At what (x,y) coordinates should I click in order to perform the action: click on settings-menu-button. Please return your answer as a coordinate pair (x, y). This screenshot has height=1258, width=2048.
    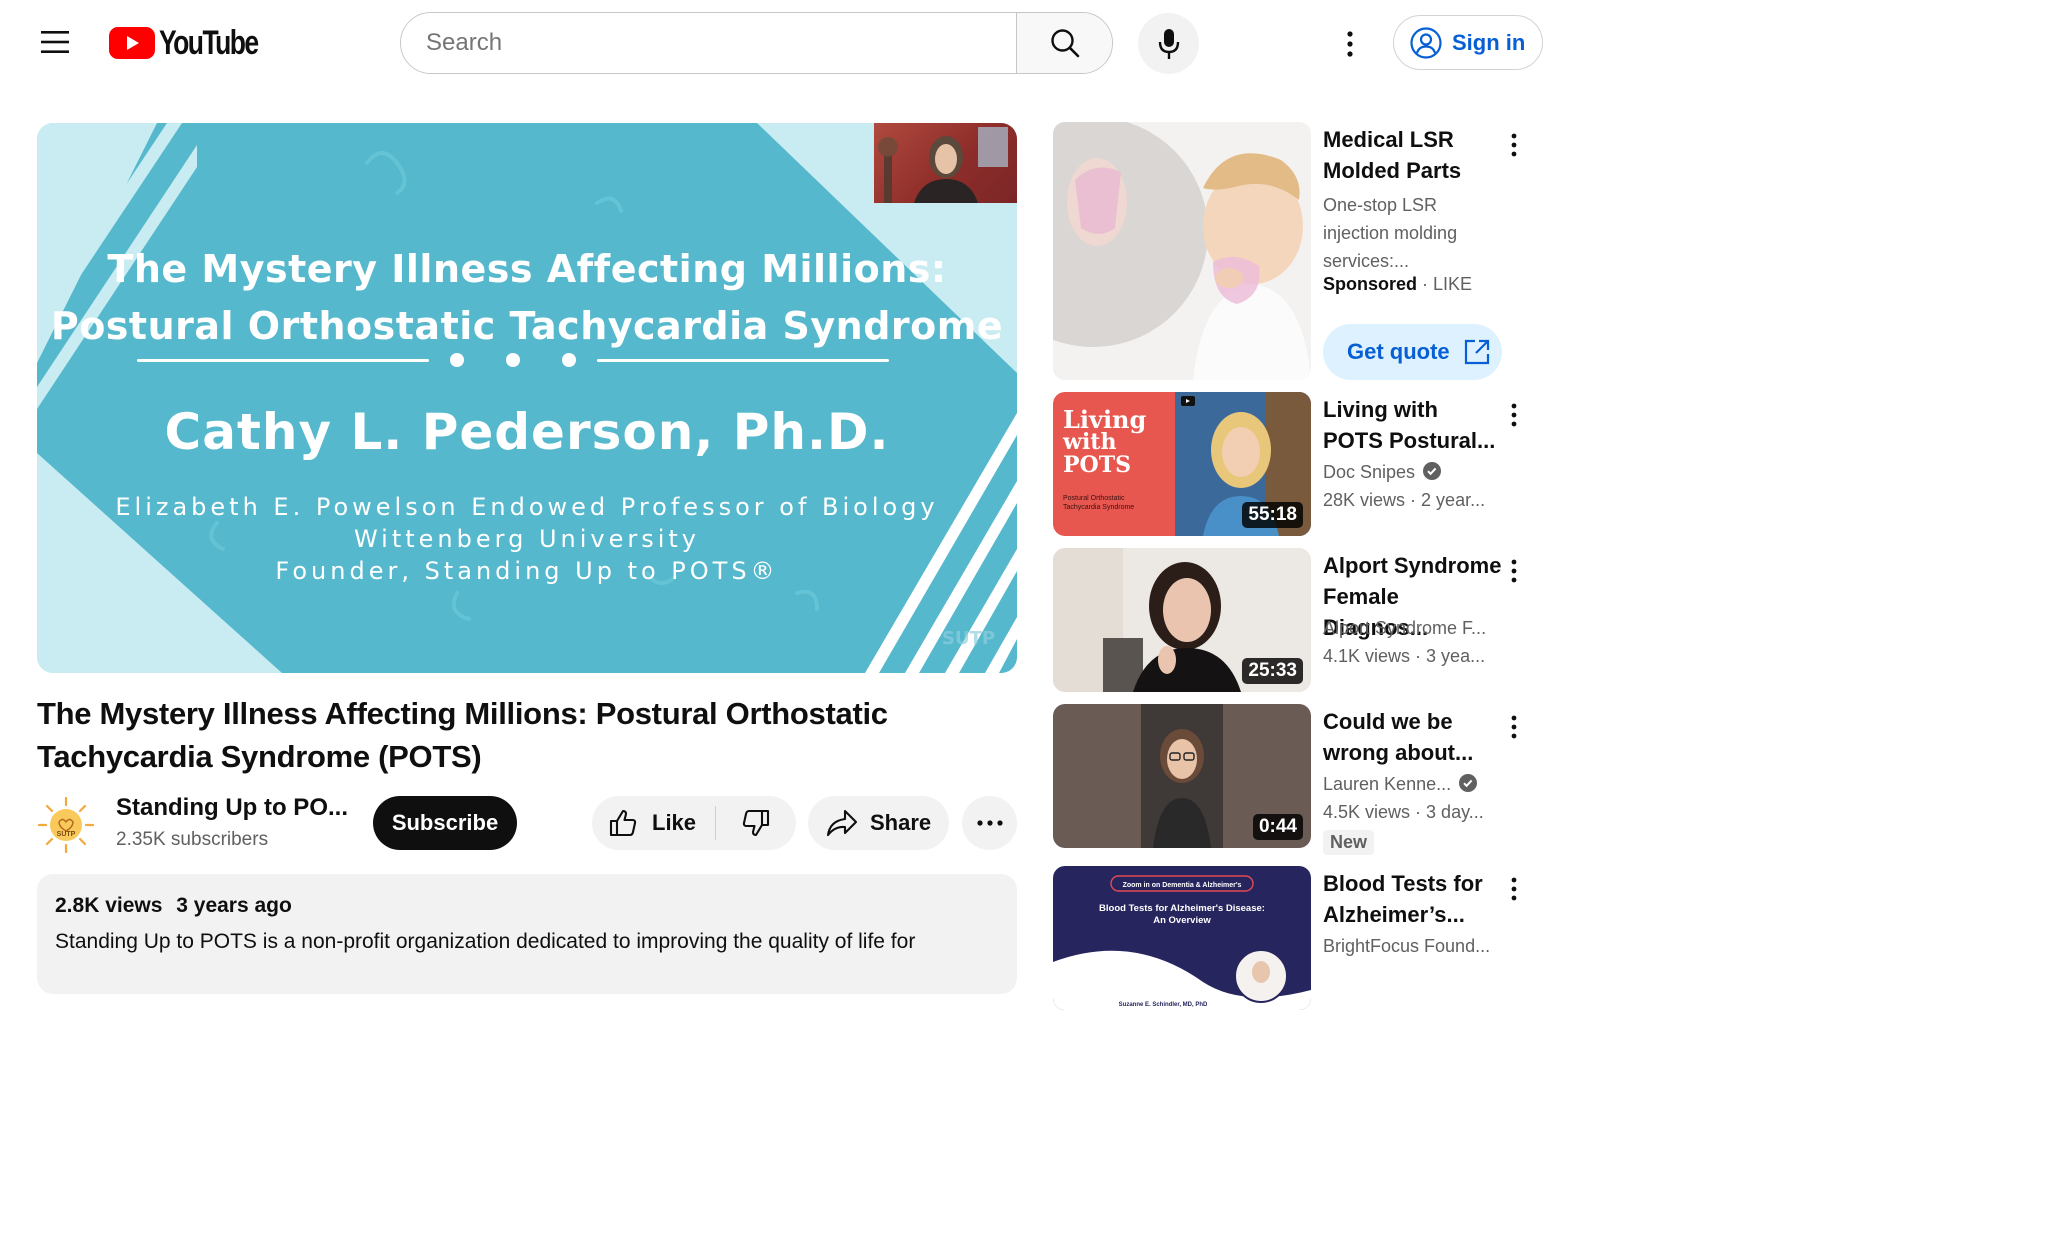
    Looking at the image, I should click on (1350, 44).